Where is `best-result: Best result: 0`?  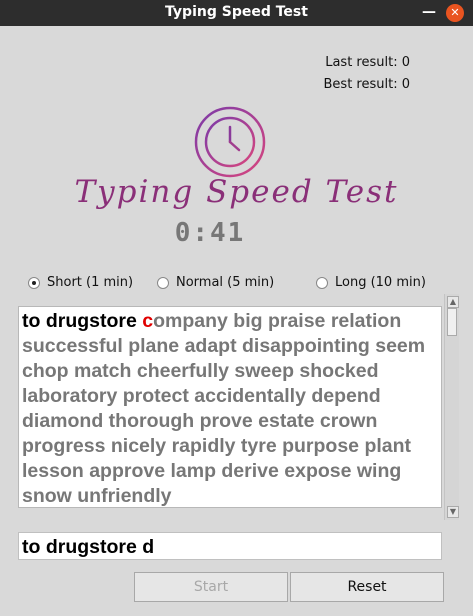
best-result: Best result: 0 is located at coordinates (366, 84).